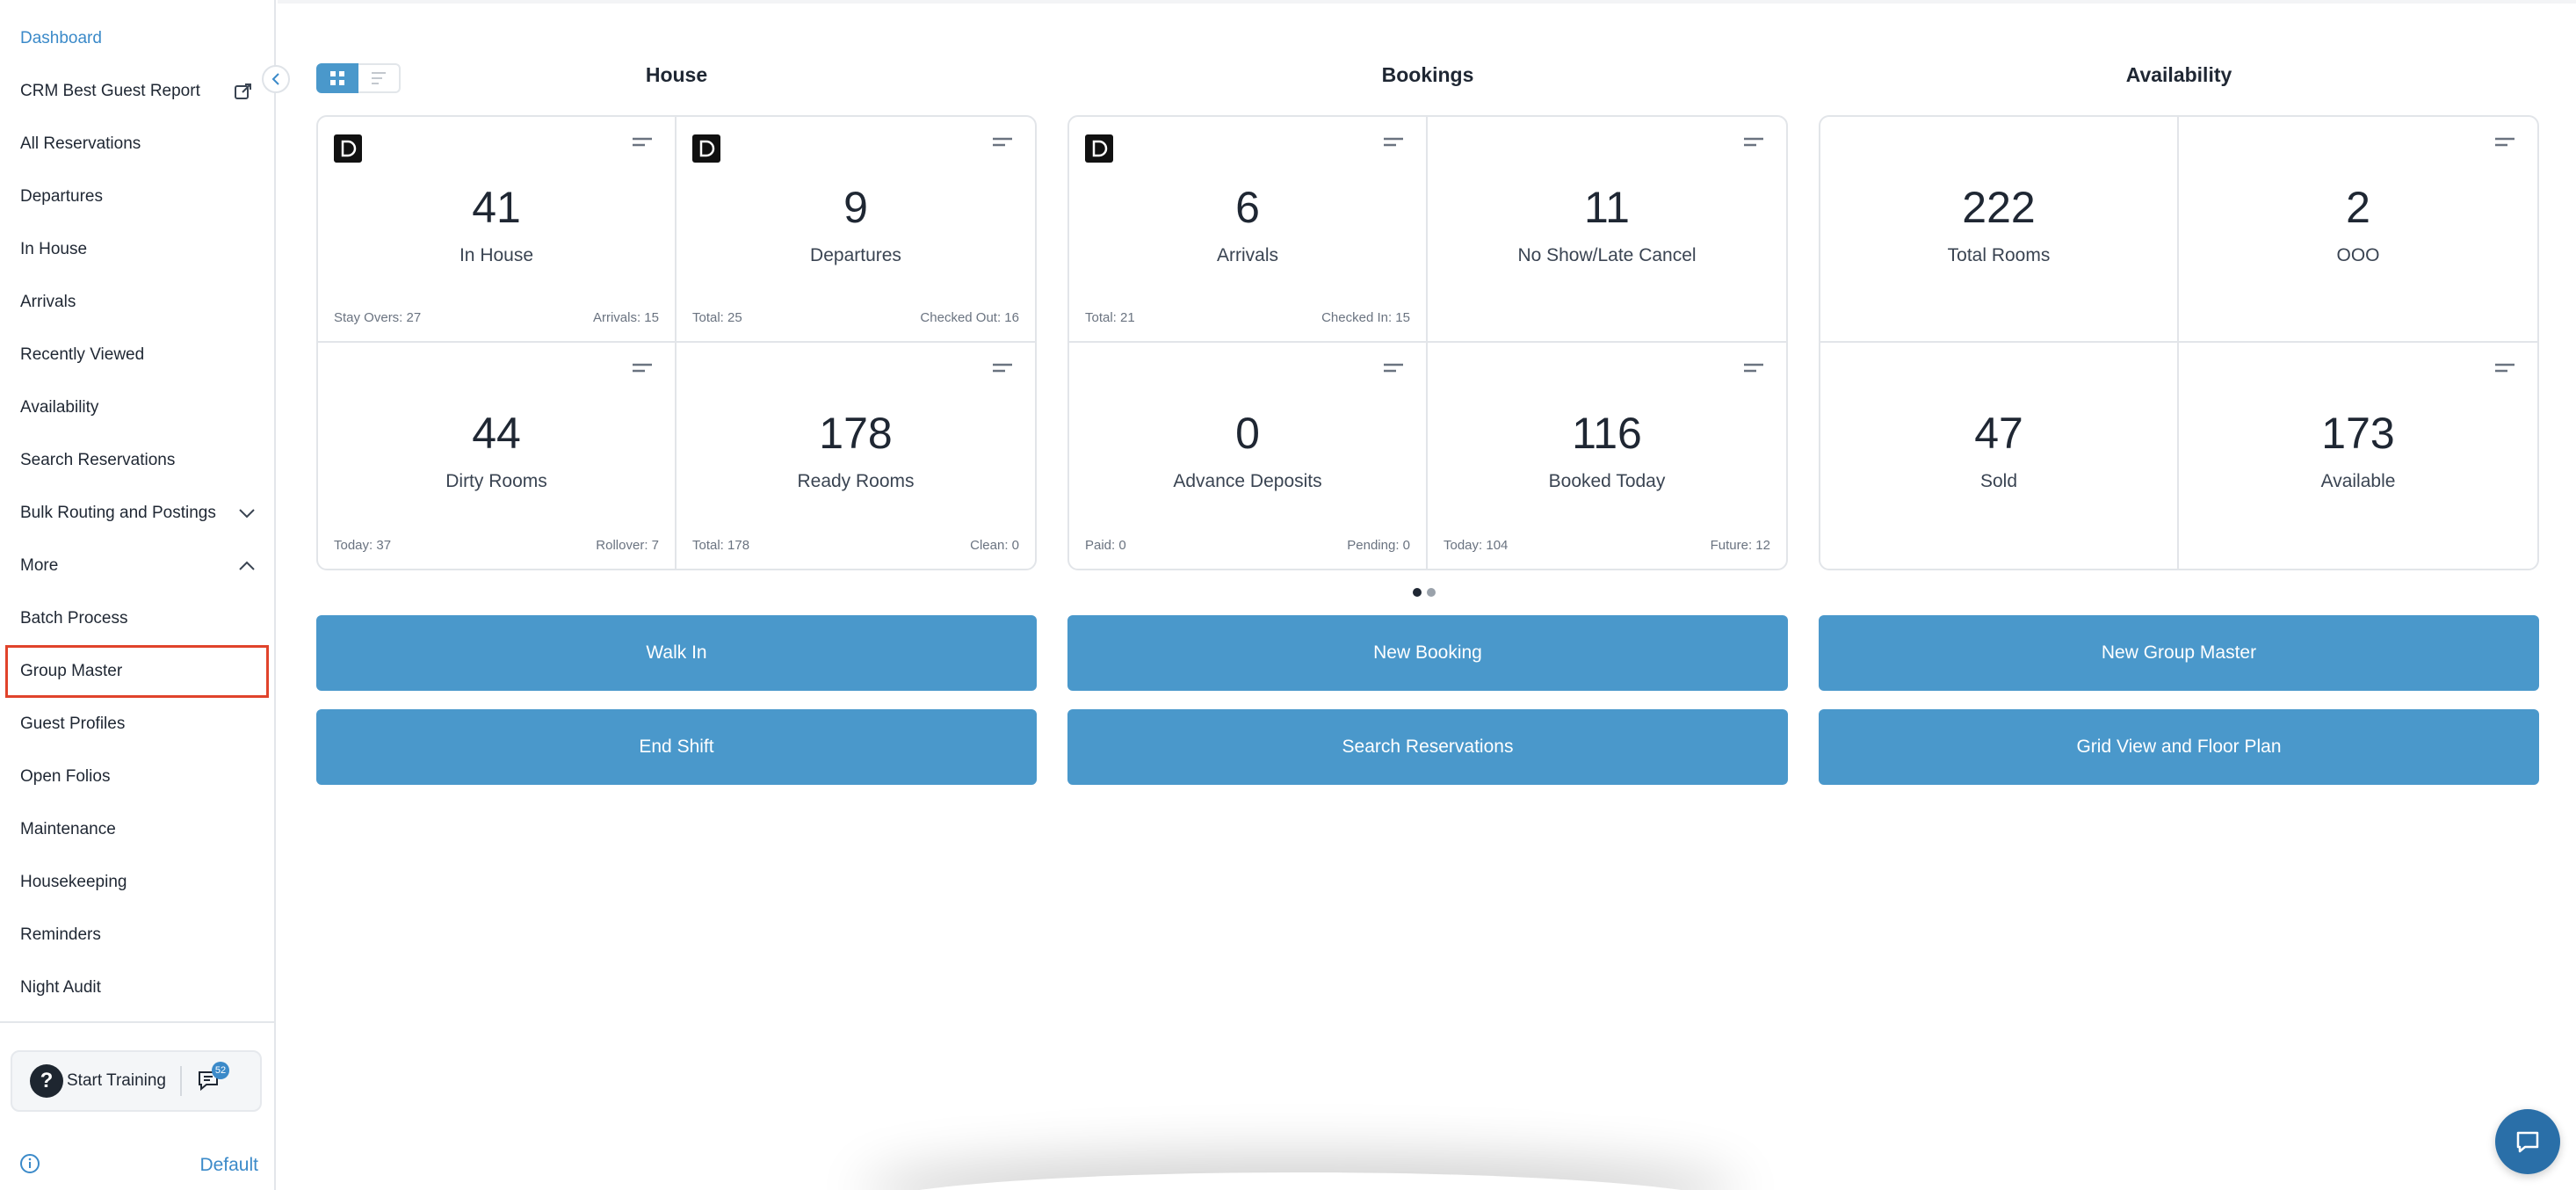  What do you see at coordinates (137, 618) in the screenshot?
I see `sidebar-item-batch-process: Batch Process` at bounding box center [137, 618].